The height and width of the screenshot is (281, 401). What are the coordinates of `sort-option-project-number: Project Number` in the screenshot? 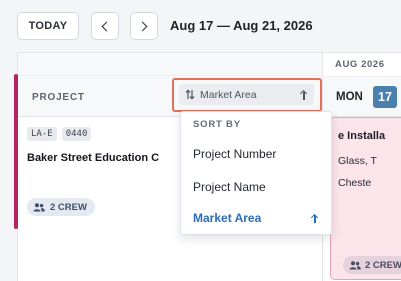 It's located at (256, 154).